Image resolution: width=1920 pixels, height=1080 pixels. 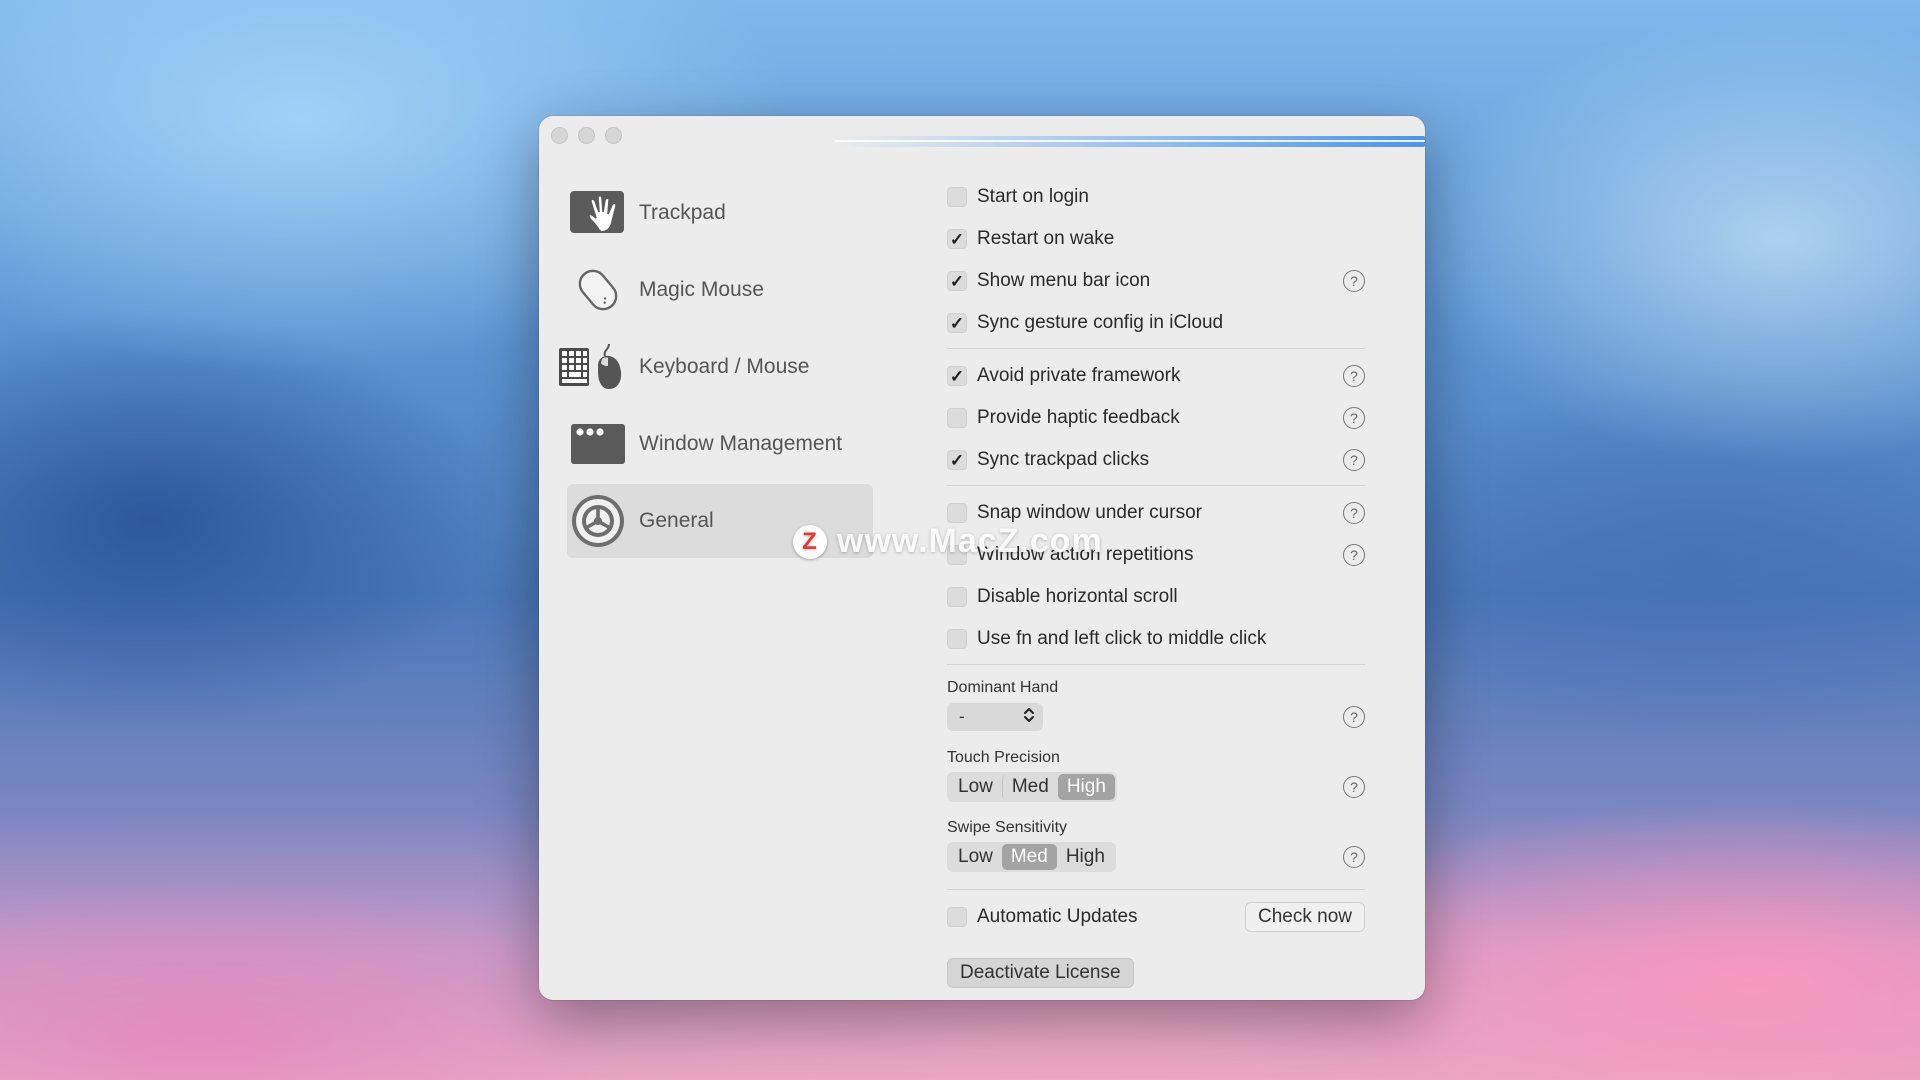 I want to click on show-menu-bar-icon-label: Show menu bar icon, so click(x=1064, y=280).